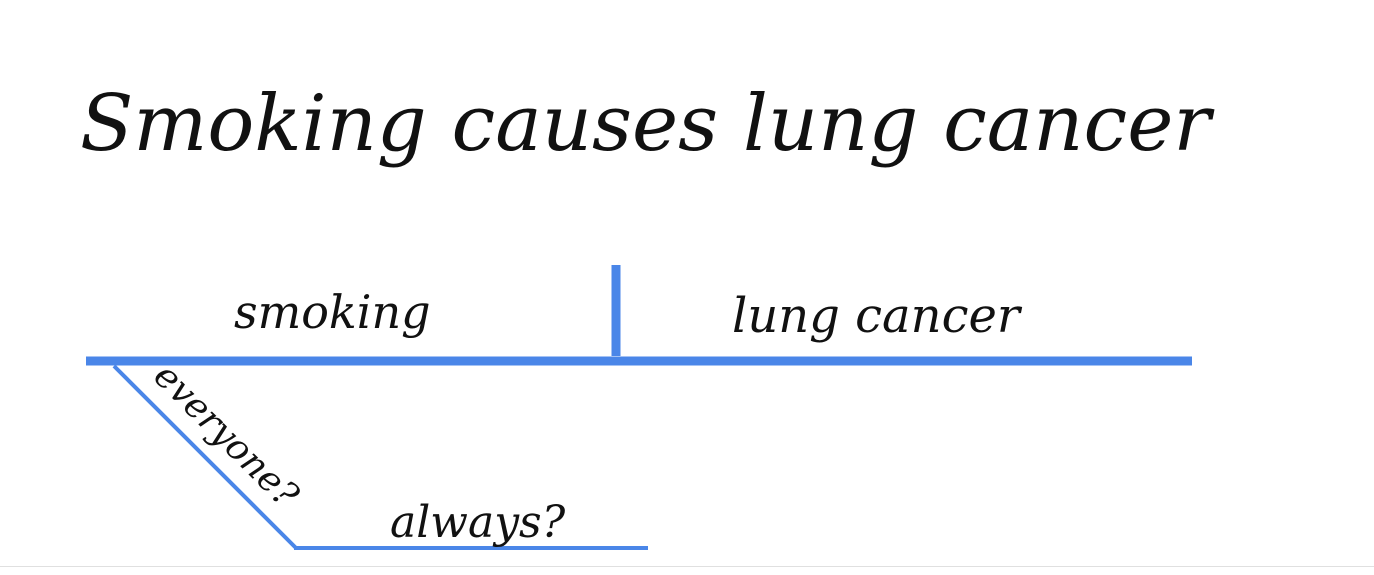 This screenshot has width=1374, height=575. What do you see at coordinates (332, 312) in the screenshot?
I see `subject-label: smoking` at bounding box center [332, 312].